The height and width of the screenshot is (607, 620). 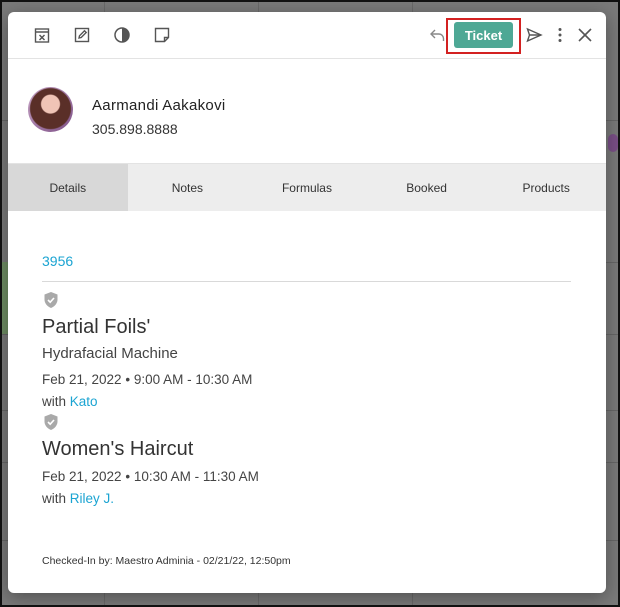 I want to click on calendar-cancel-icon, so click(x=42, y=35).